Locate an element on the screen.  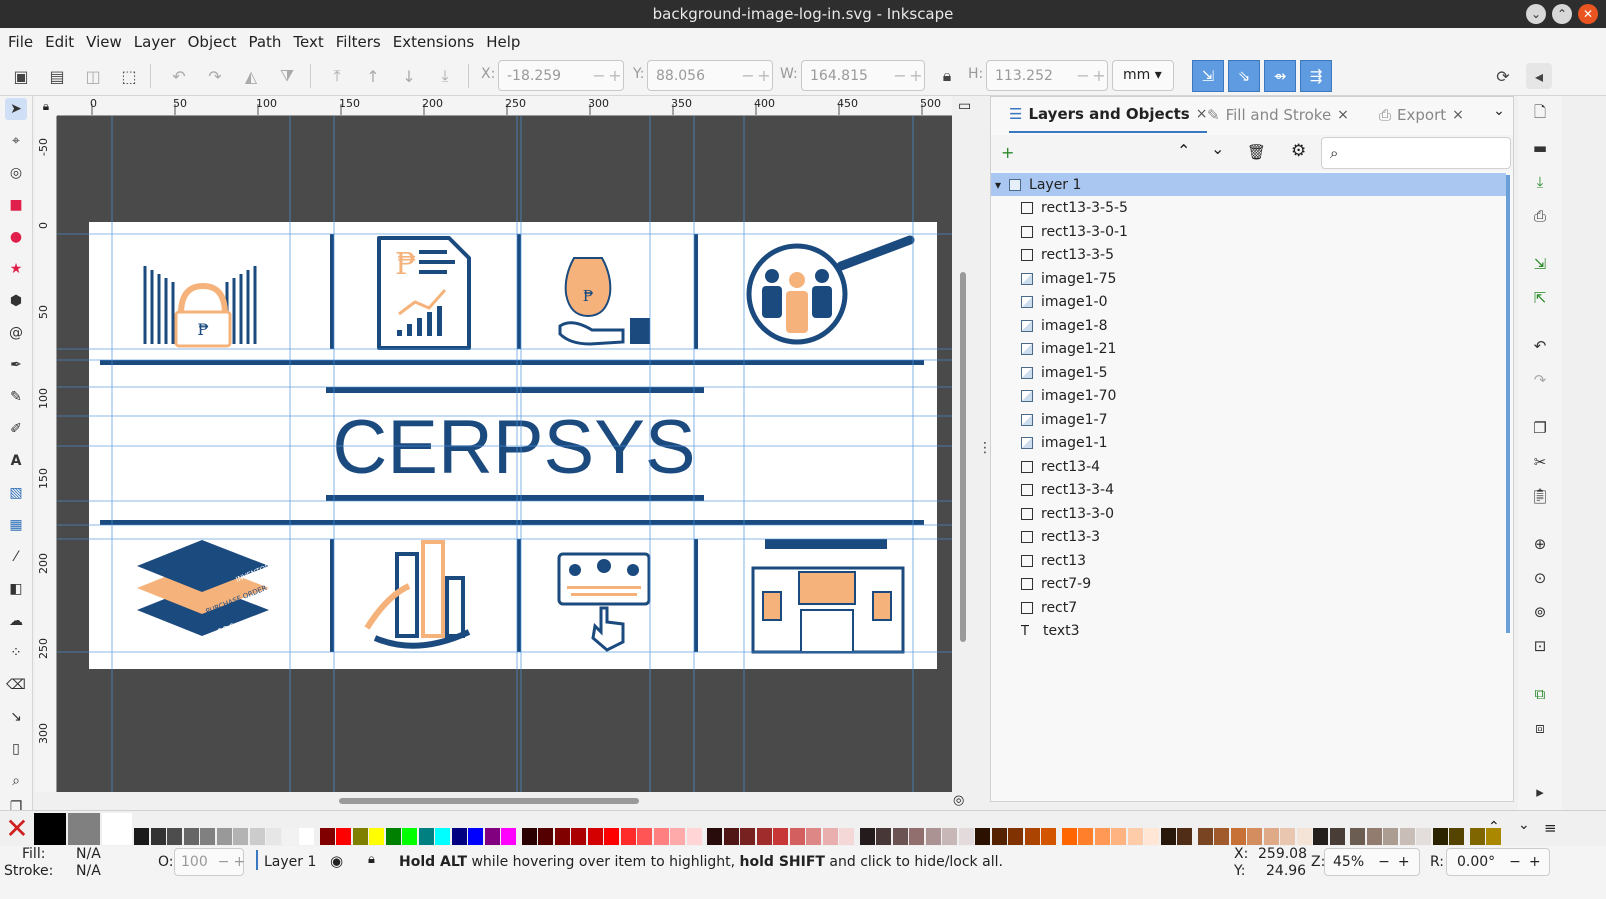
move-up-icon: ⌃ is located at coordinates (1183, 150).